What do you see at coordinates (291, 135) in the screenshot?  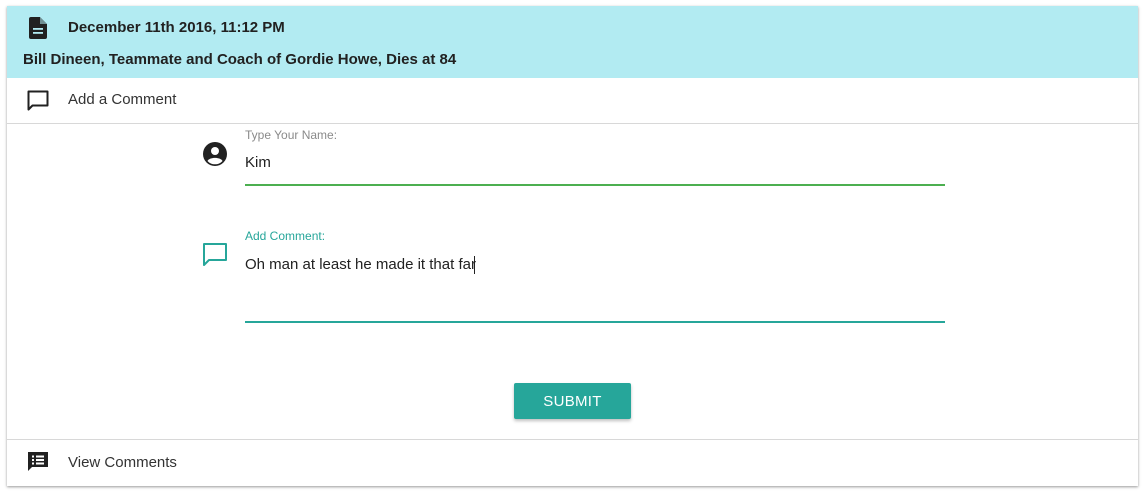 I see `name-field-label: Type Your Name:` at bounding box center [291, 135].